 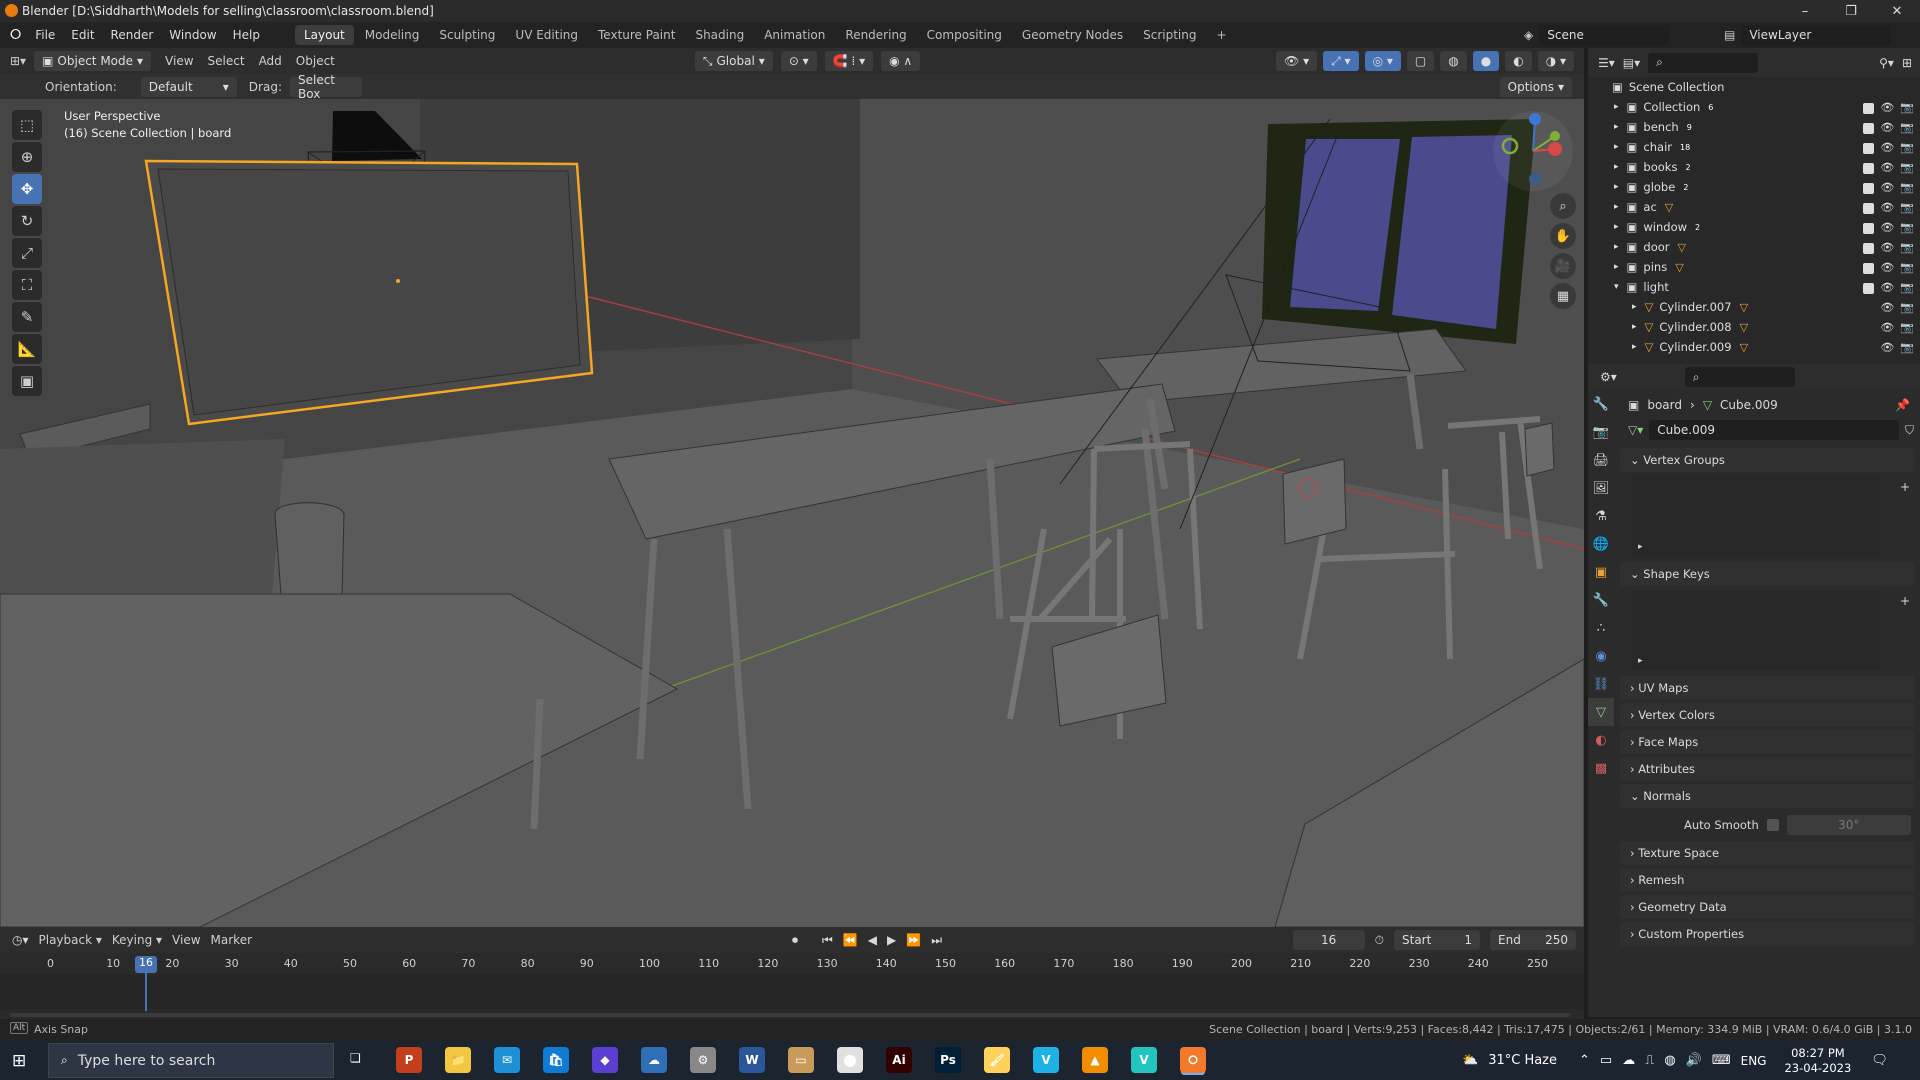 What do you see at coordinates (850, 1060) in the screenshot?
I see `taskbar-app-icon: ⬤` at bounding box center [850, 1060].